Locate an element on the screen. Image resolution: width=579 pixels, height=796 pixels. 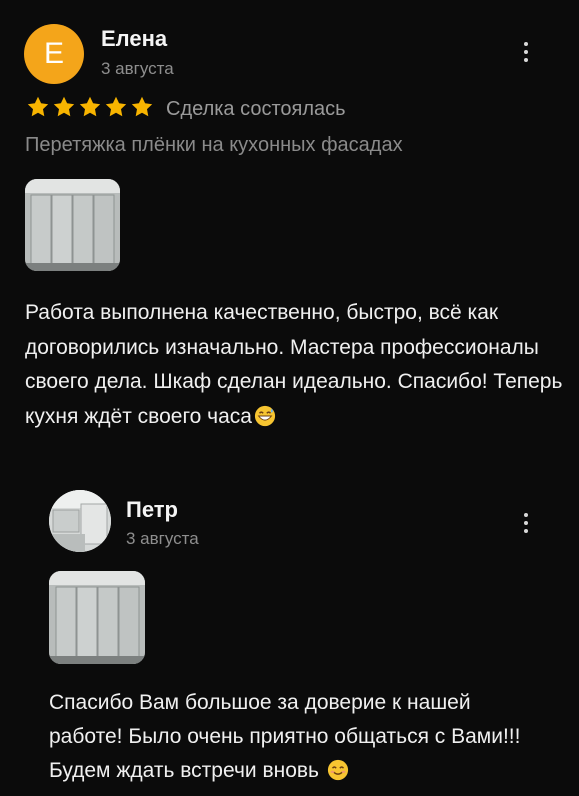
service-name: Перетяжка плёнки на кухонных фасадах is located at coordinates (214, 145).